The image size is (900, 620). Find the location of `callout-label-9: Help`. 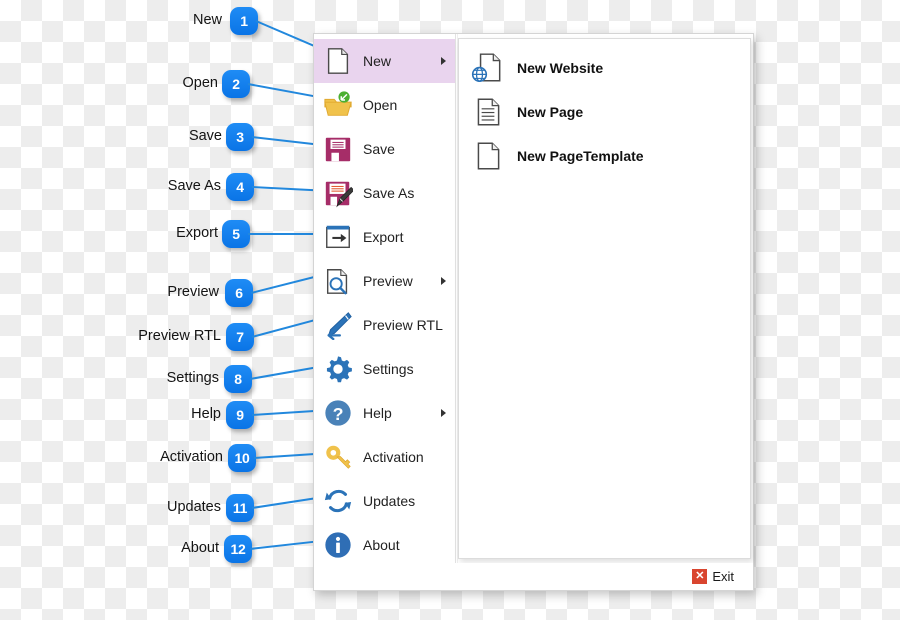

callout-label-9: Help is located at coordinates (206, 414).